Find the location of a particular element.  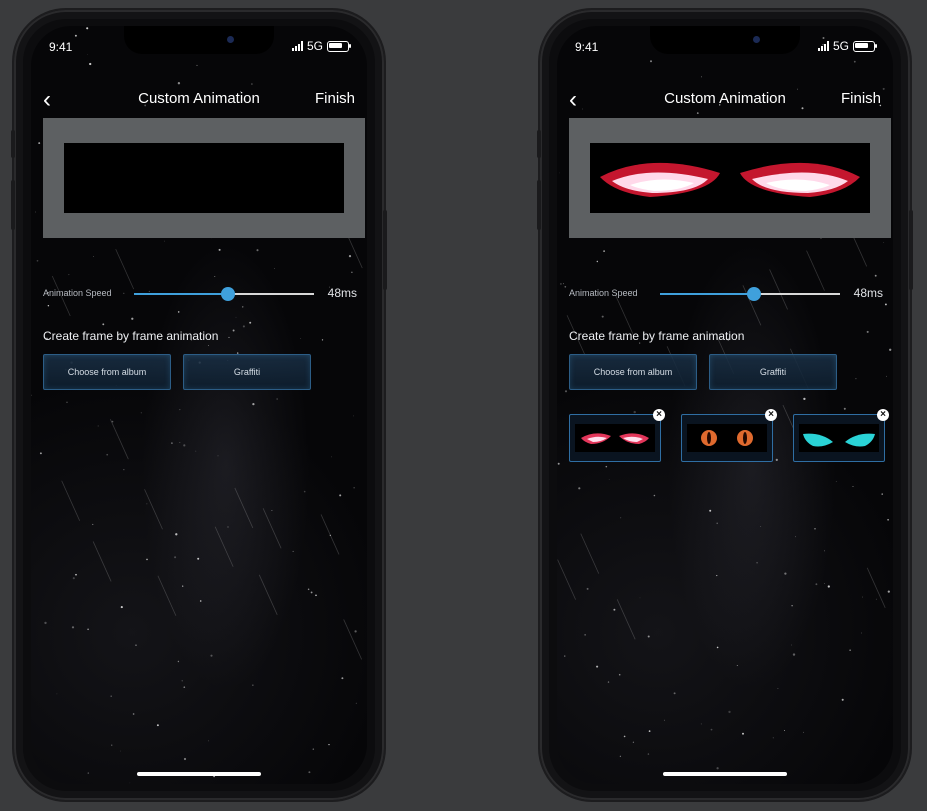

frame-thumbnail-3: × is located at coordinates (841, 435).